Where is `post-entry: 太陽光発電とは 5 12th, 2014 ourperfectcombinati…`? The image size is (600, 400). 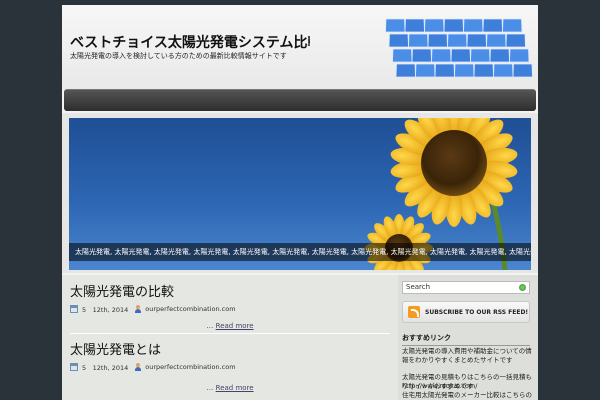 post-entry: 太陽光発電とは 5 12th, 2014 ourperfectcombinati… is located at coordinates (230, 365).